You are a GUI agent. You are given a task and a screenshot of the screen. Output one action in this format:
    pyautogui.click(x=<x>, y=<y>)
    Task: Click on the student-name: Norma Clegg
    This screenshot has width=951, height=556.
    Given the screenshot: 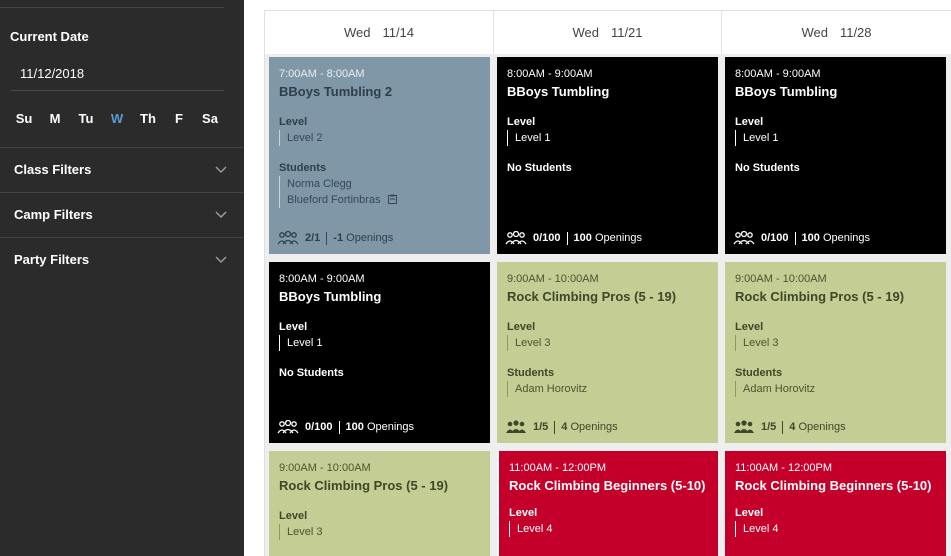 What is the action you would take?
    pyautogui.click(x=383, y=184)
    